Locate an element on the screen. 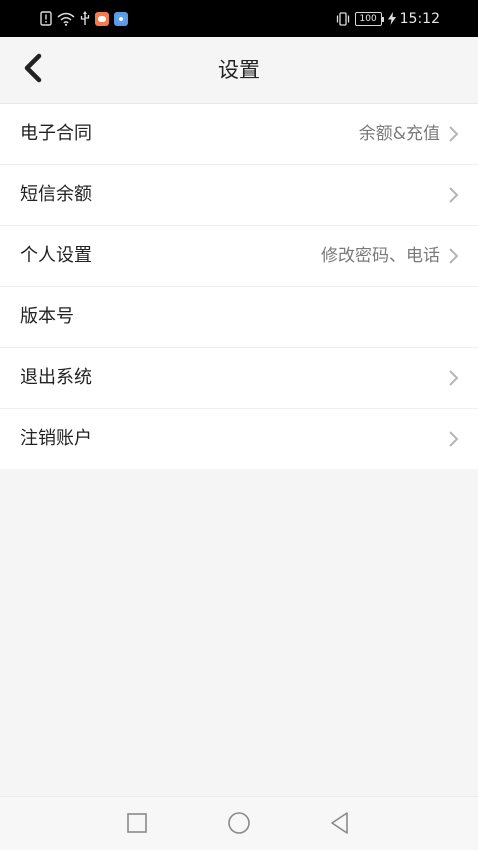  browser-app-icon is located at coordinates (121, 18).